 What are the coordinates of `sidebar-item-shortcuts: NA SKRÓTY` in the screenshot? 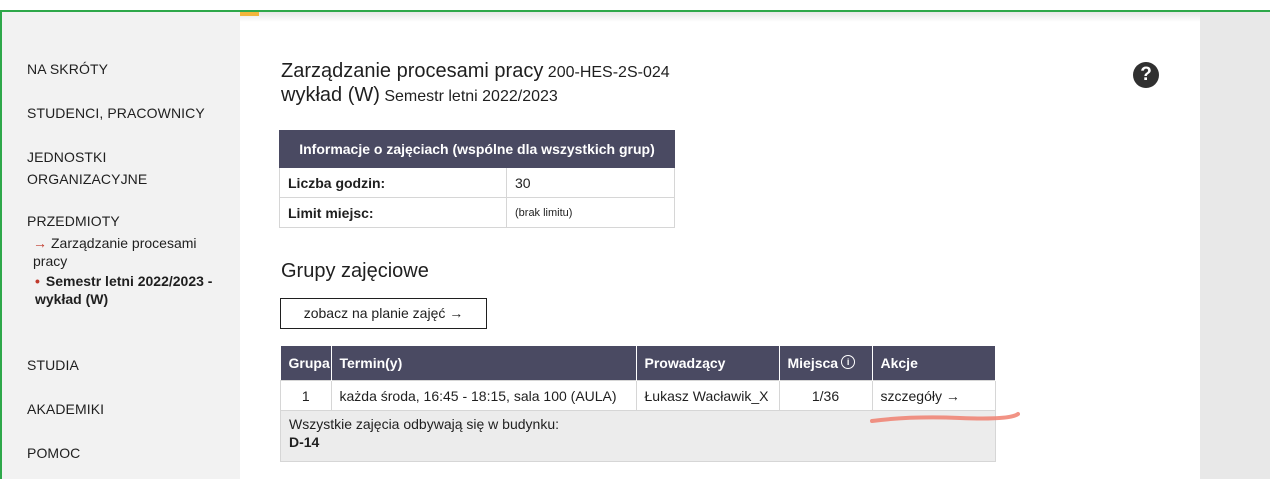 It's located at (67, 69).